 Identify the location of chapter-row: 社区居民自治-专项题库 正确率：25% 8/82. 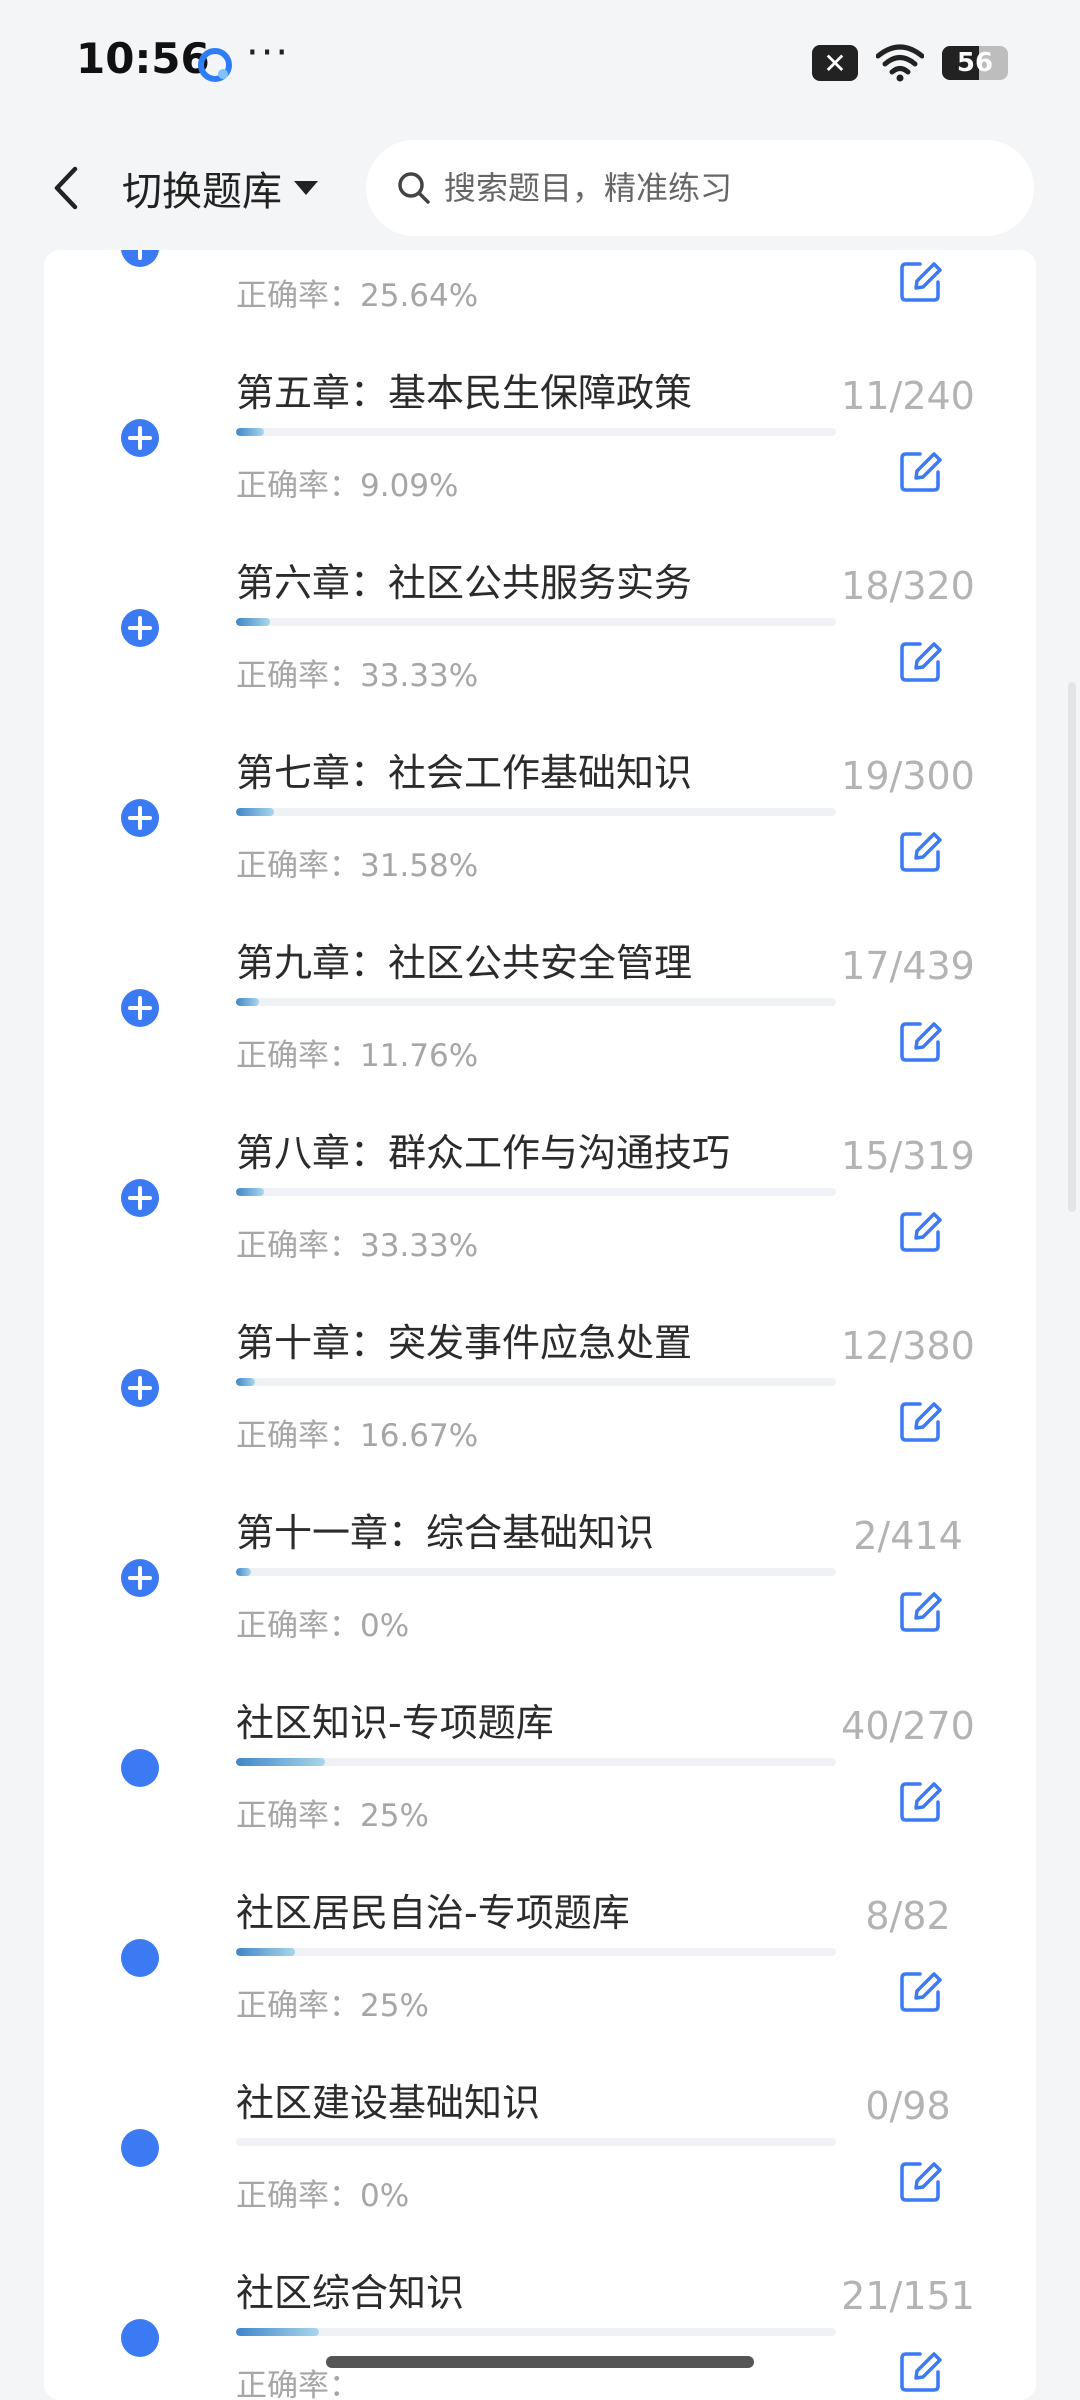
(540, 1953).